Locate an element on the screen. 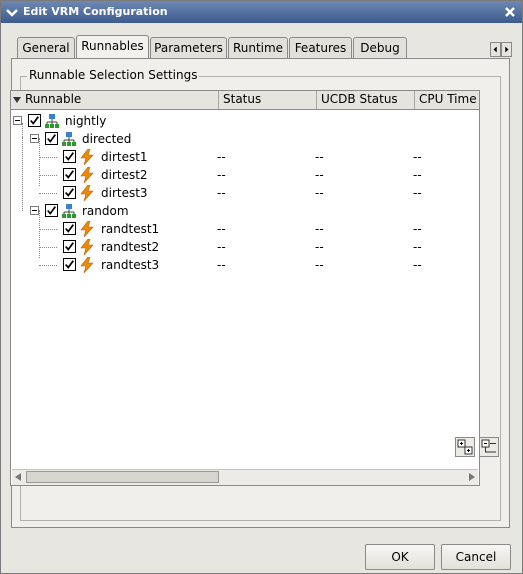 This screenshot has height=574, width=523. runnable-name: randtest3 is located at coordinates (130, 265).